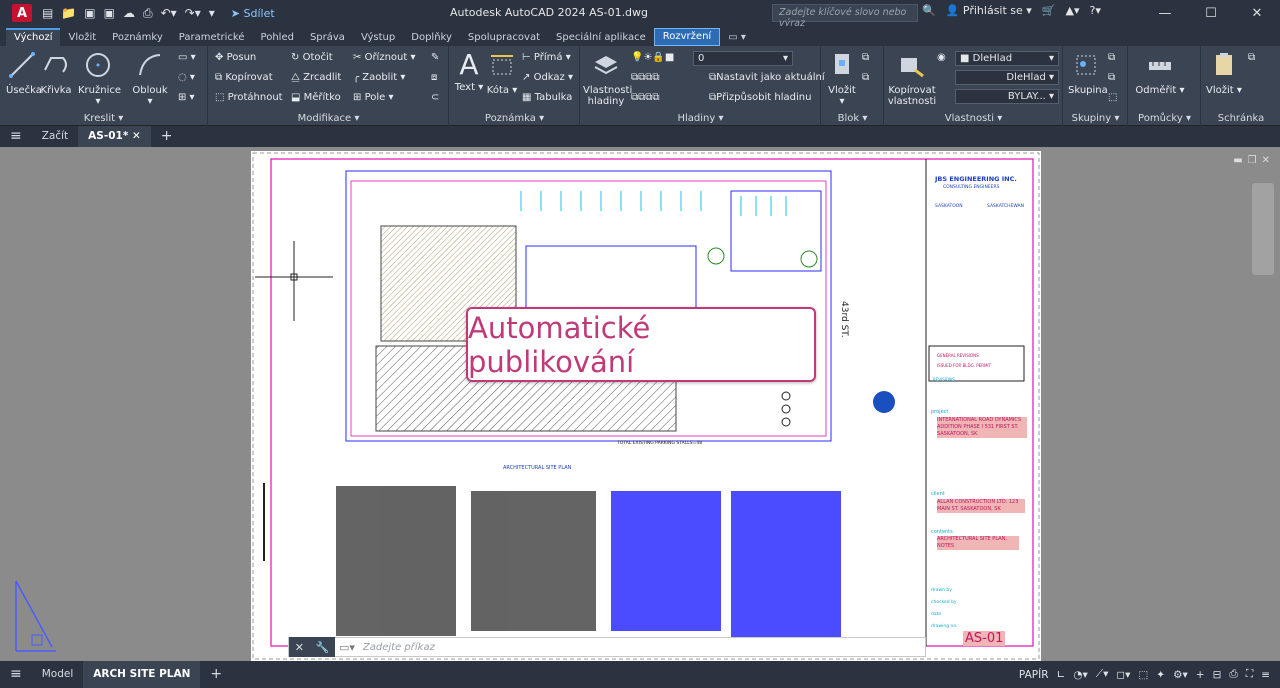 The image size is (1280, 688). Describe the element at coordinates (33, 37) in the screenshot. I see `tab-vychozi: Výchozí` at that location.